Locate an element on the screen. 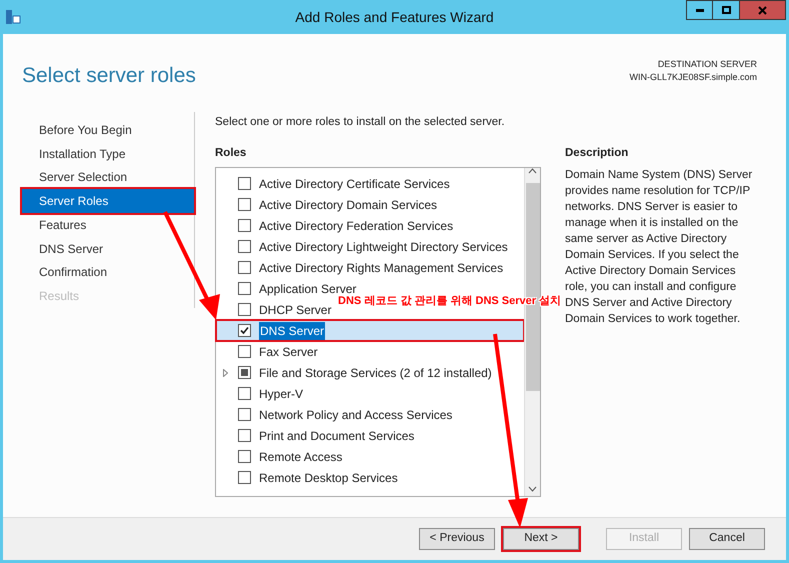  role-label: Fax Server is located at coordinates (288, 351).